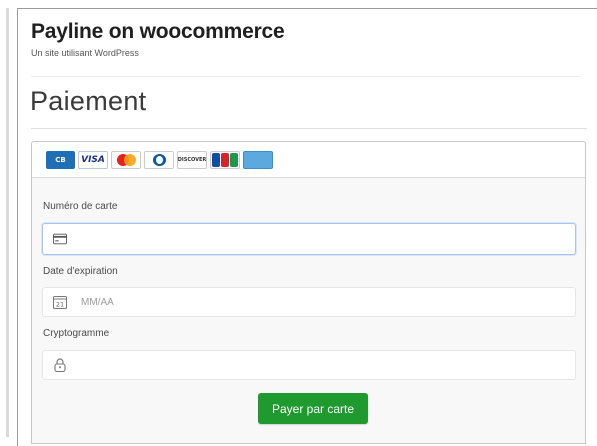  Describe the element at coordinates (80, 206) in the screenshot. I see `card-number-label: Numéro de carte` at that location.